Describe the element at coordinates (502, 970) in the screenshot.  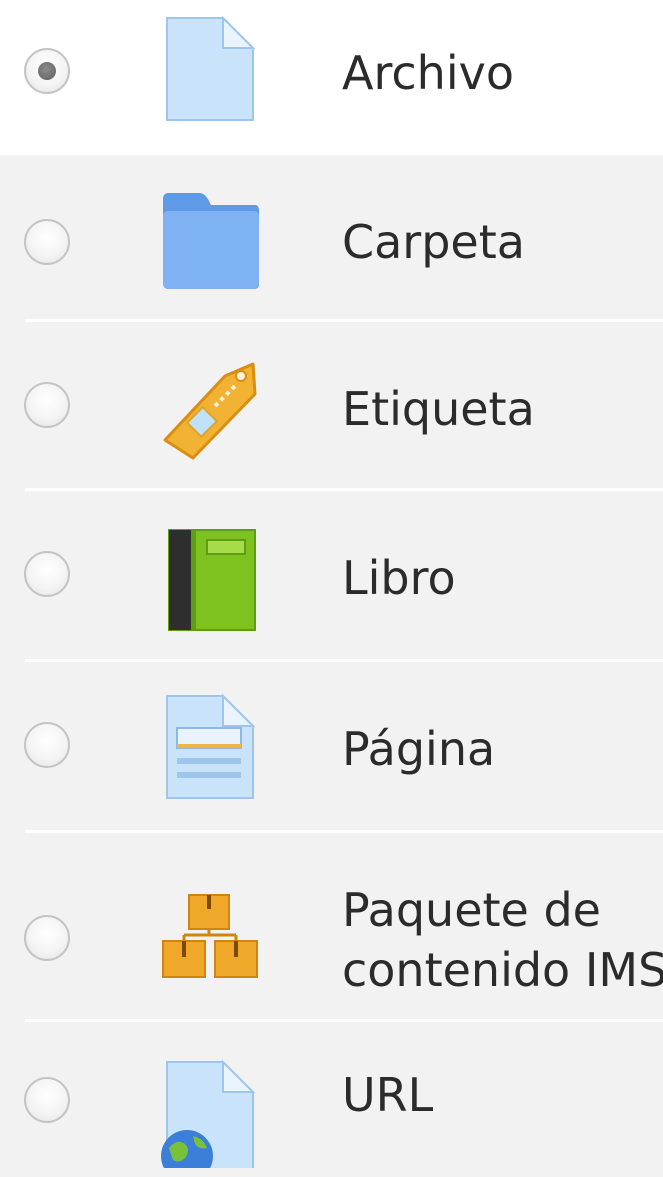
I see `option-label-line2: contenido IMS` at that location.